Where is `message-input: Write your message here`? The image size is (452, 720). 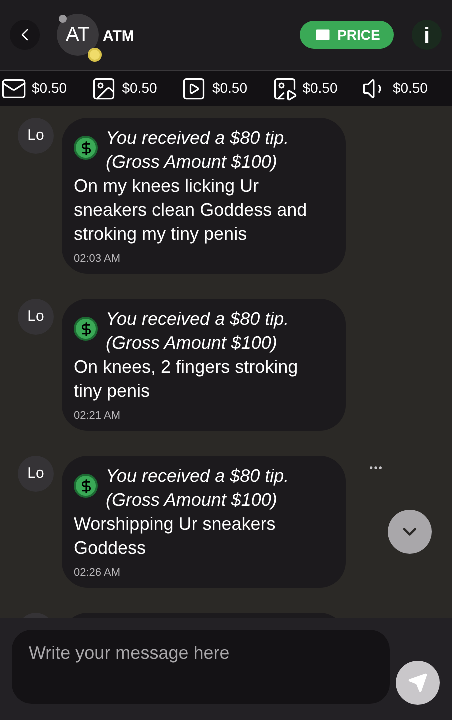
message-input: Write your message here is located at coordinates (201, 667).